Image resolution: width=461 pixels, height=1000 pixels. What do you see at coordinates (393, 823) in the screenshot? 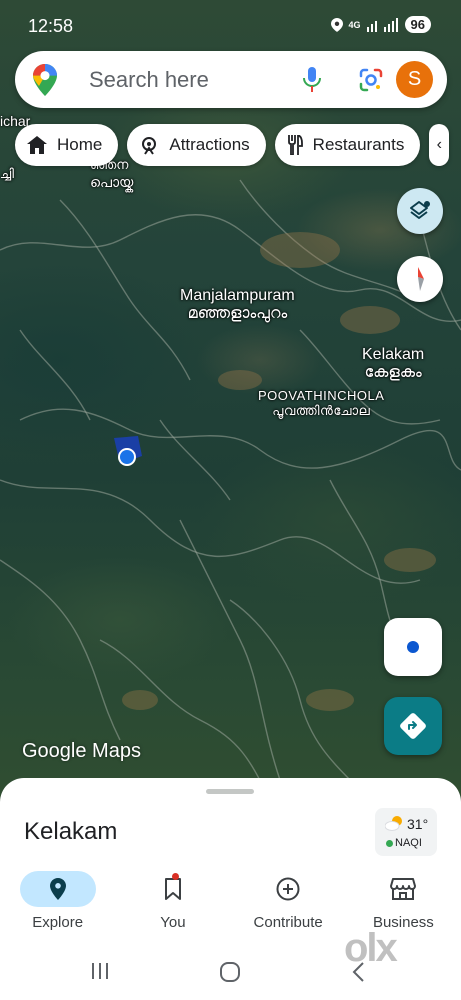
I see `partly-sunny-icon` at bounding box center [393, 823].